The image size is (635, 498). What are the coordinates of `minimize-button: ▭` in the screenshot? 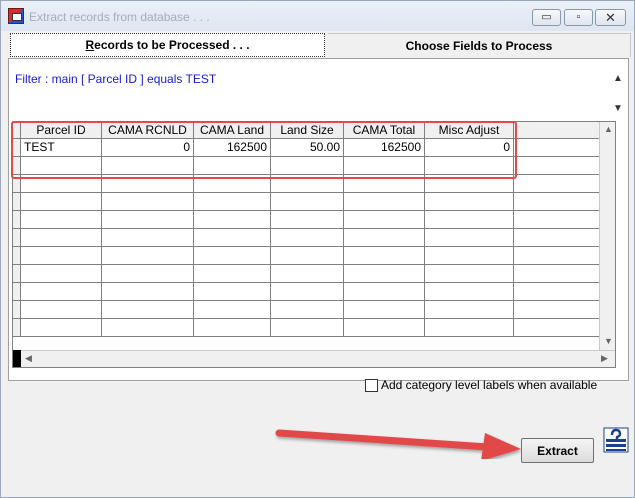 It's located at (546, 17).